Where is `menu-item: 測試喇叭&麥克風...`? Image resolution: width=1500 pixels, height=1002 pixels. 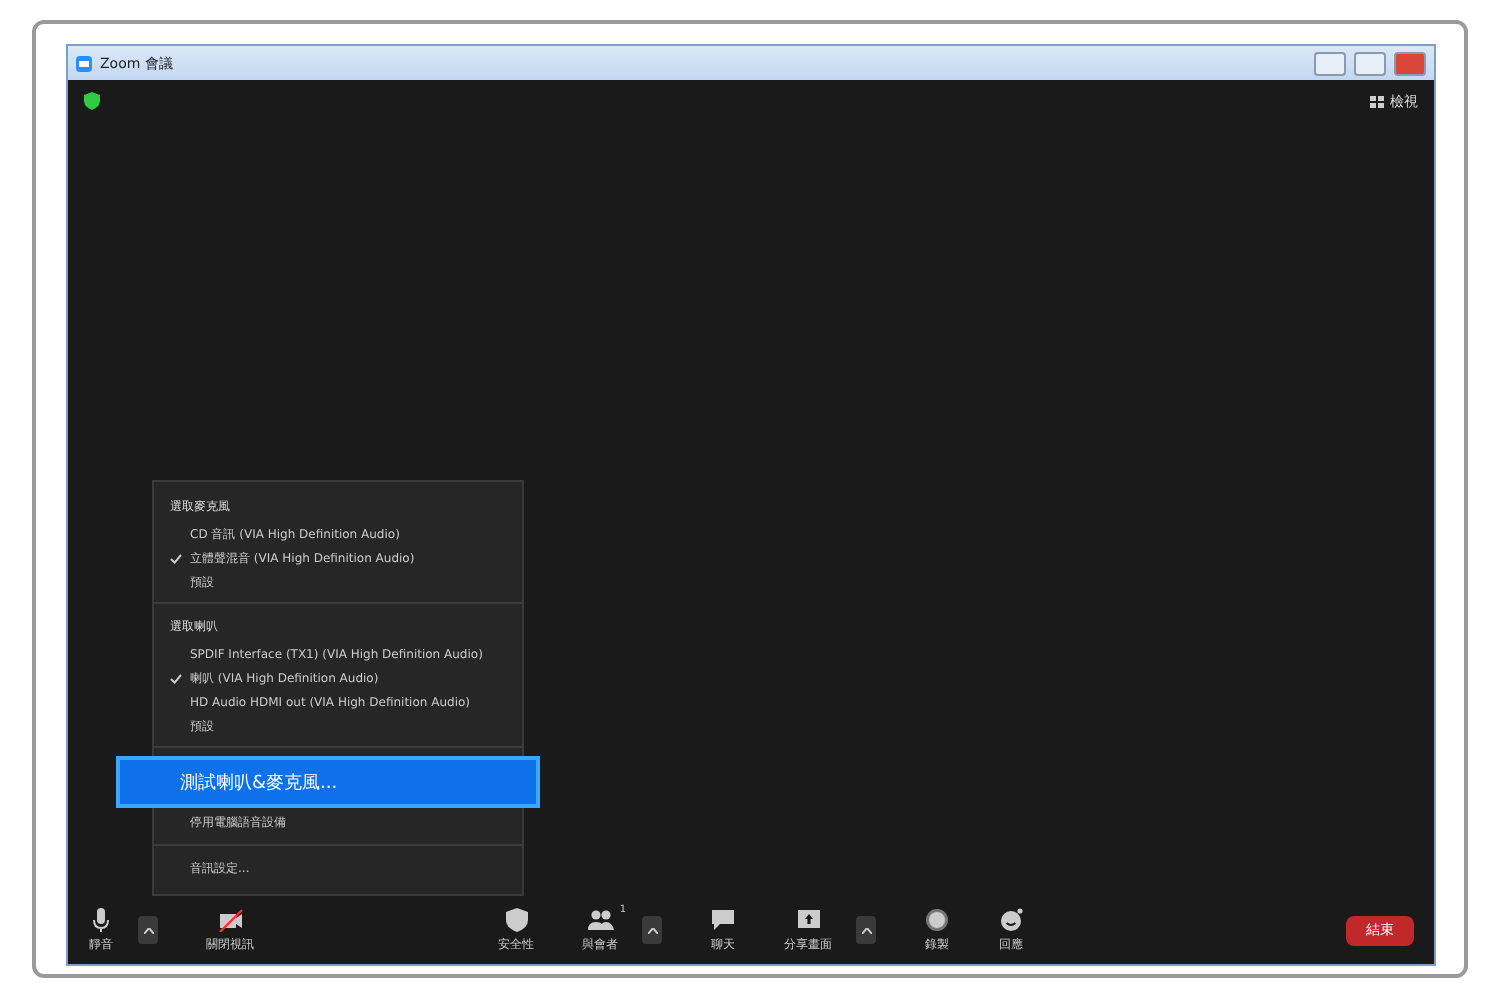
menu-item: 測試喇叭&麥克風... is located at coordinates (328, 782).